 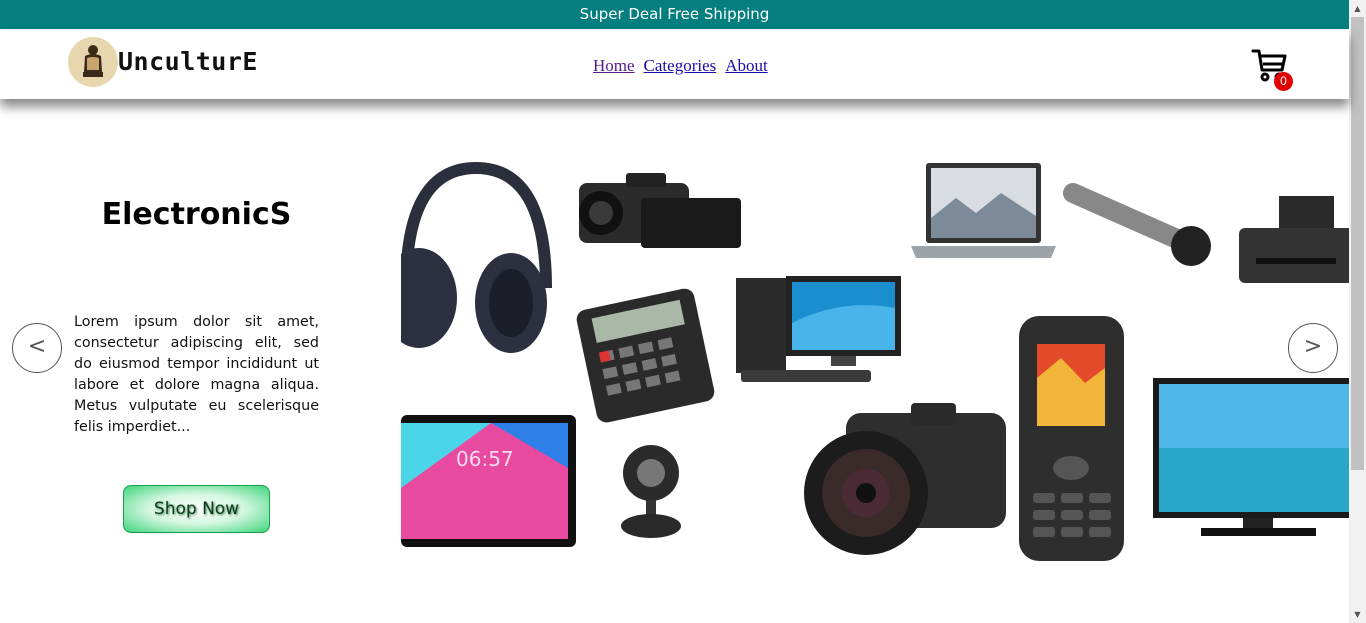 I want to click on nav-home: Home, so click(x=614, y=65).